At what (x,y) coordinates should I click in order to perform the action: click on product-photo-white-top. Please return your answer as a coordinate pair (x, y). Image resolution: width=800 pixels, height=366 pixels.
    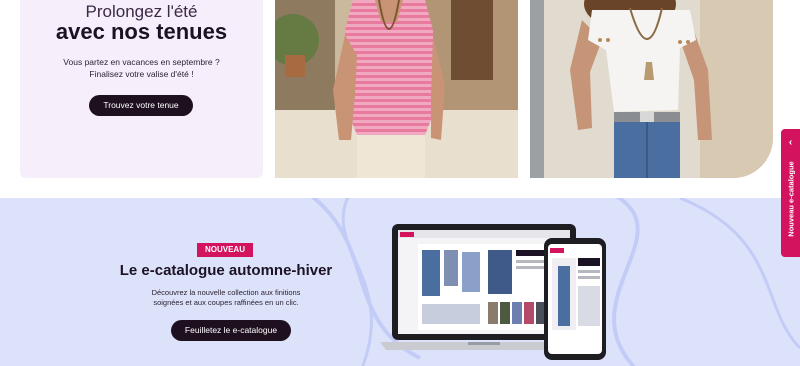
    Looking at the image, I should click on (651, 89).